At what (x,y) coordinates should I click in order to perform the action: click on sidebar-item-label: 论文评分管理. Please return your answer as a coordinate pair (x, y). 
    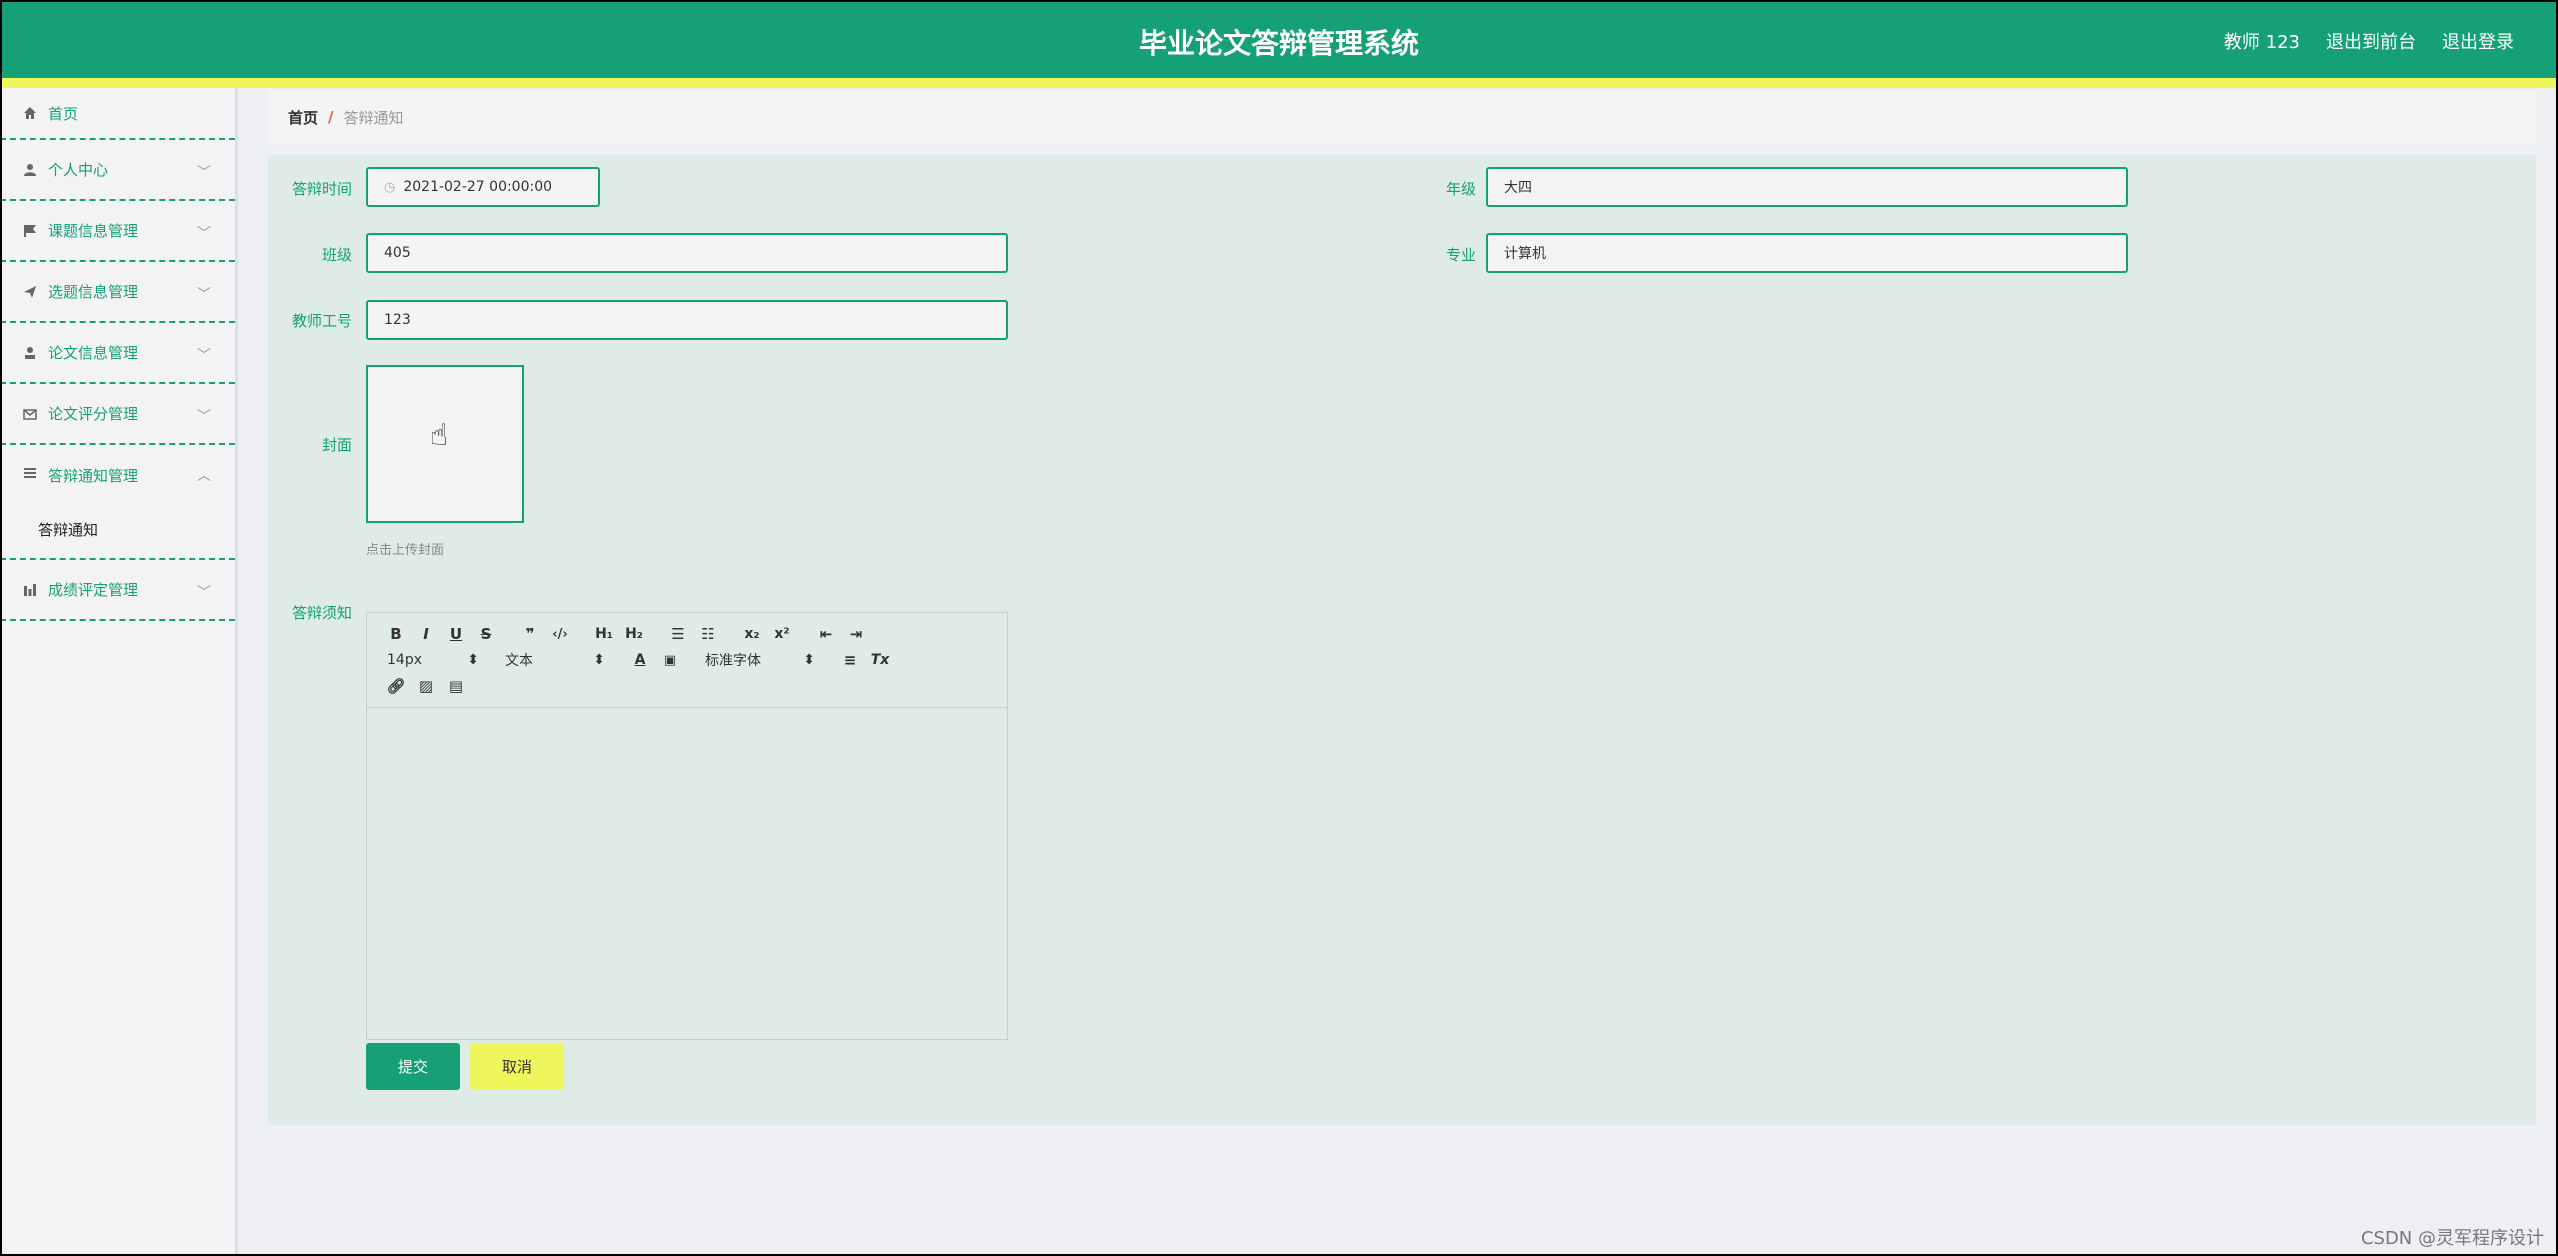
    Looking at the image, I should click on (93, 414).